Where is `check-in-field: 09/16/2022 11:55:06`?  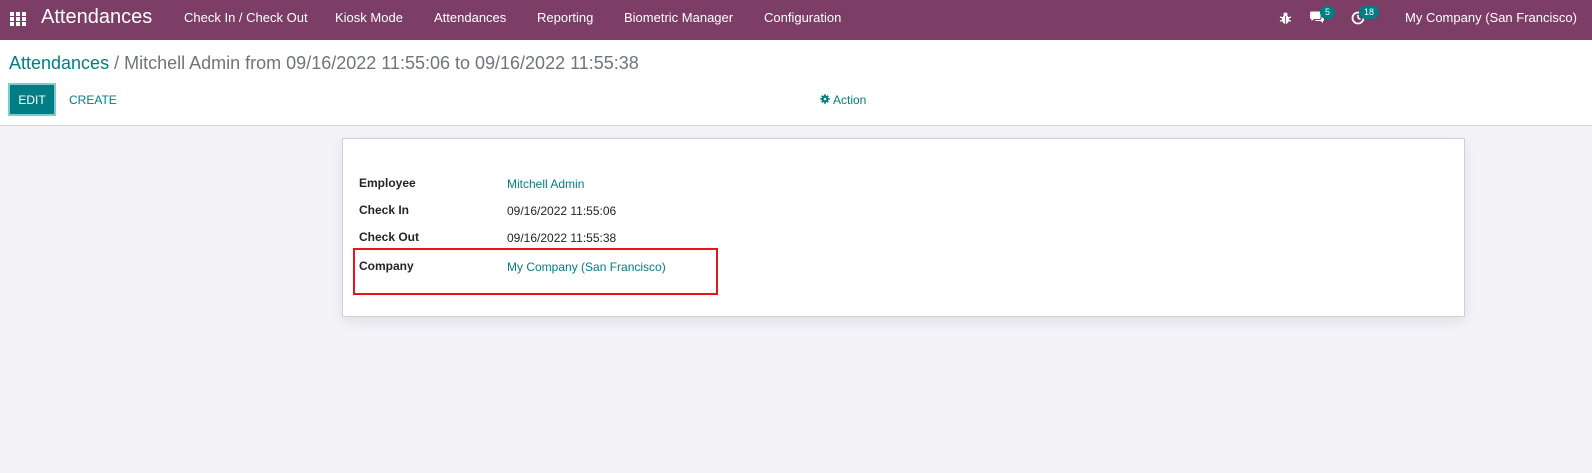
check-in-field: 09/16/2022 11:55:06 is located at coordinates (562, 211).